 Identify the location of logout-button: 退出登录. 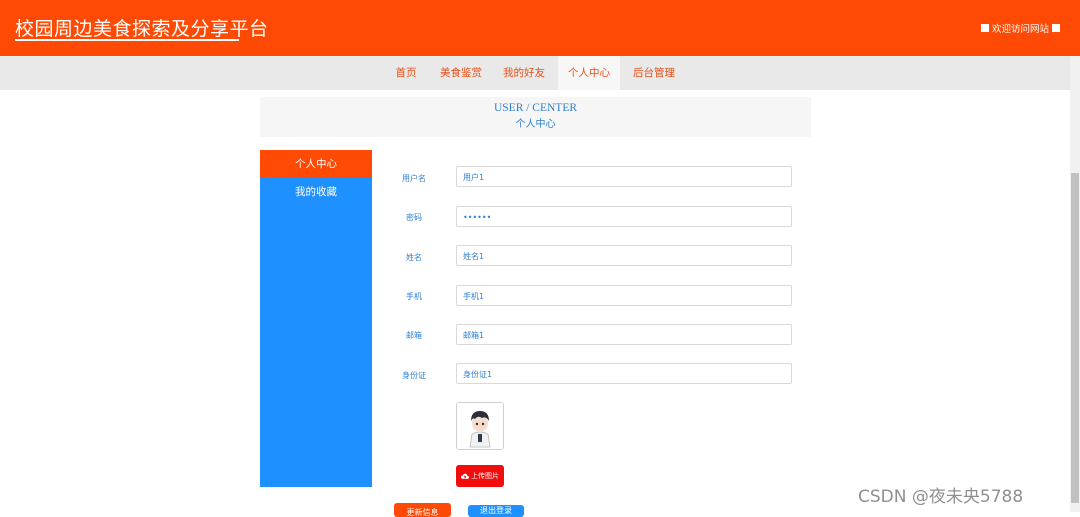
(496, 511).